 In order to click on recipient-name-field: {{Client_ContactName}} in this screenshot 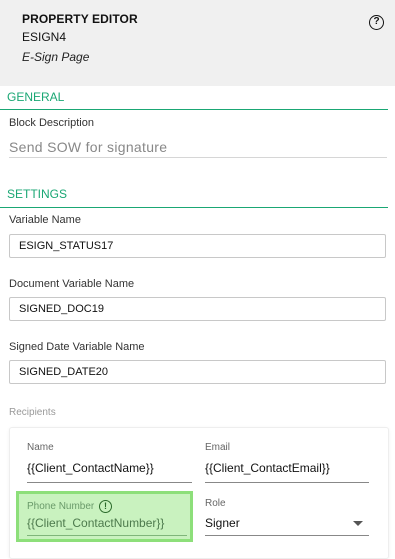, I will do `click(90, 468)`.